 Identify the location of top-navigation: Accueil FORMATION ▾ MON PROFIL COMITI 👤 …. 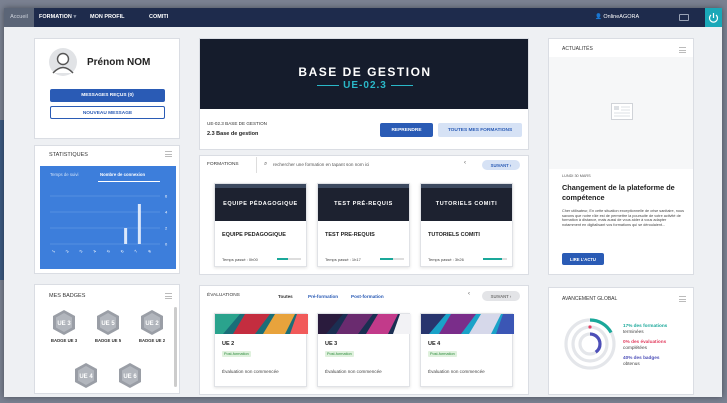
(363, 17).